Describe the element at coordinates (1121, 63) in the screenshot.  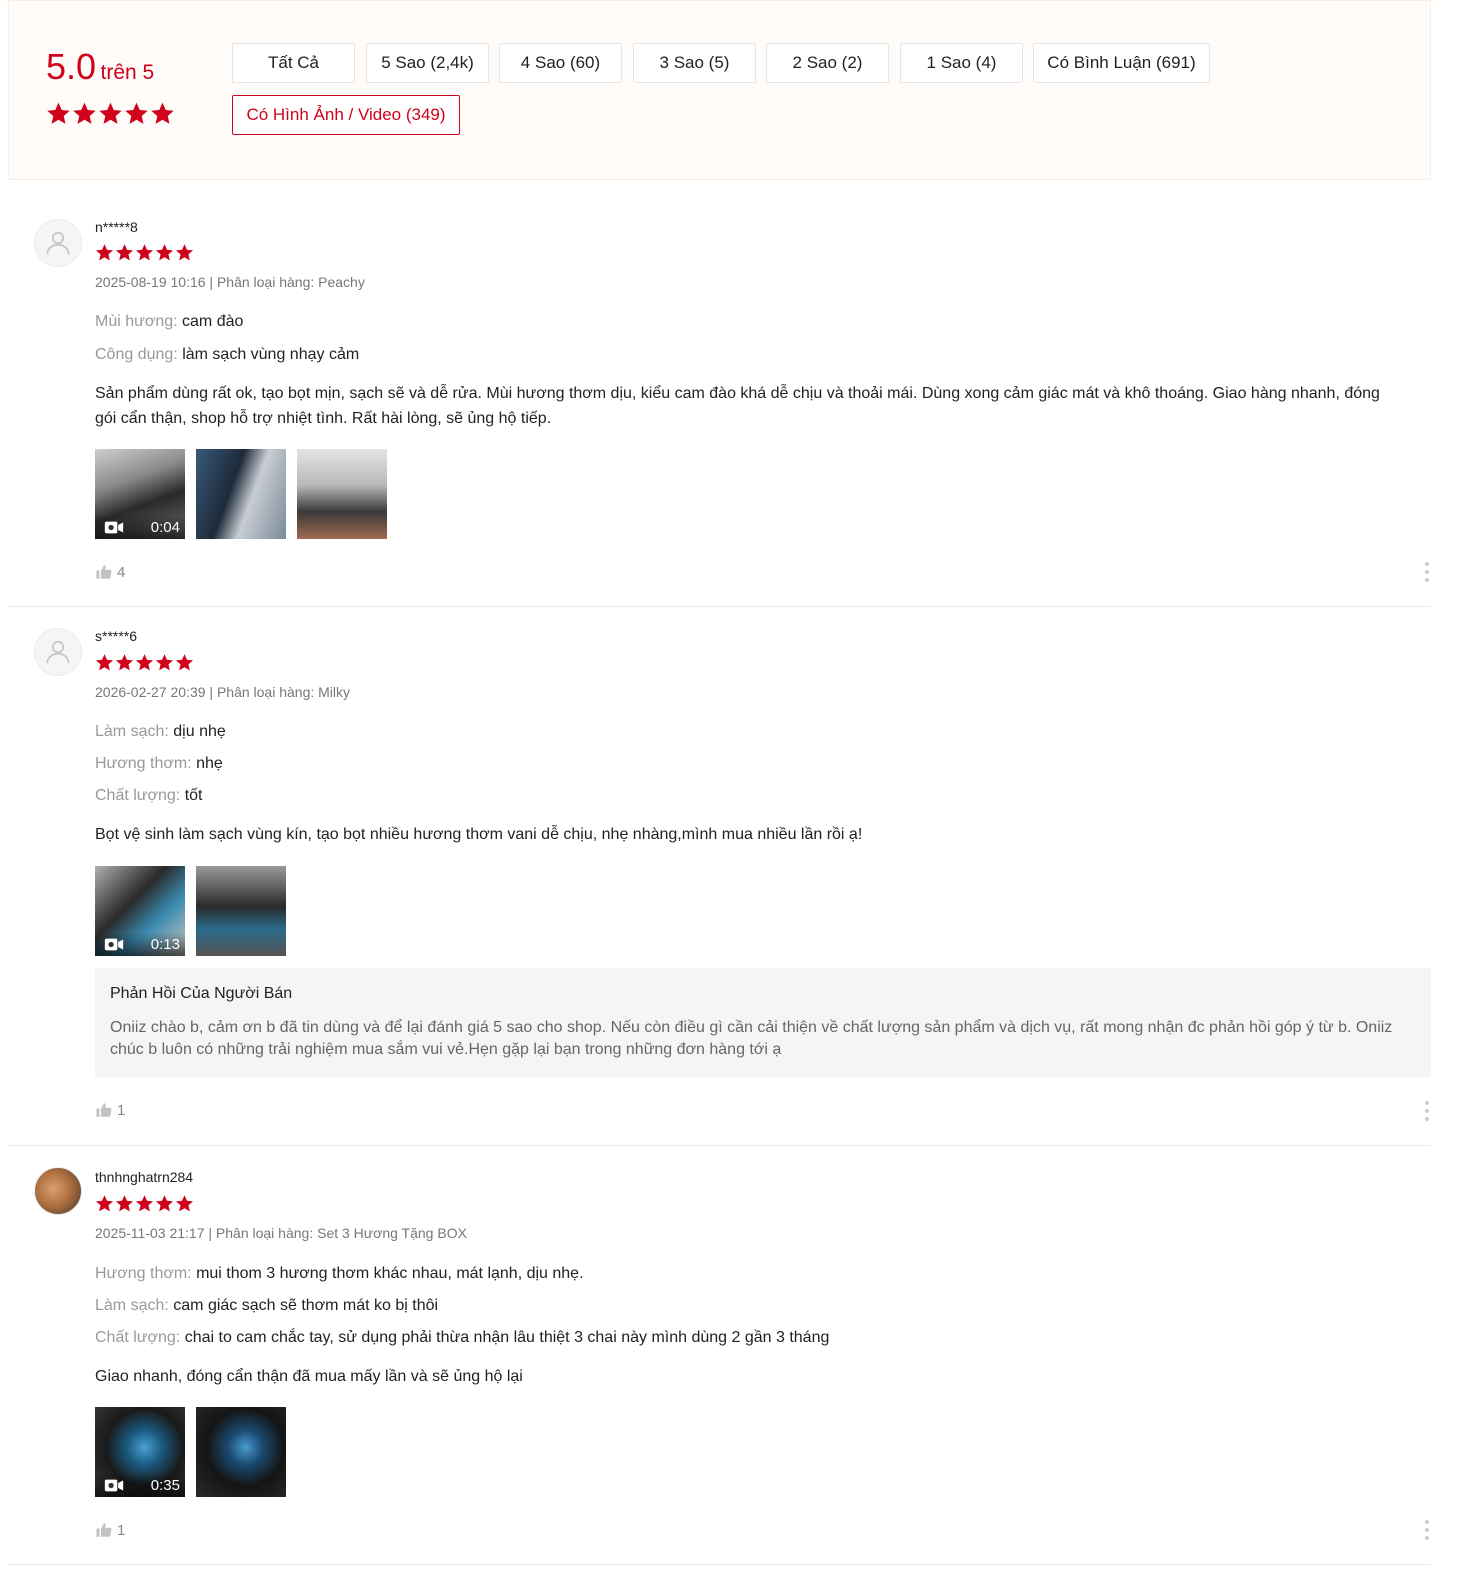
I see `filter-with-comments: Có Bình Luận (691)` at that location.